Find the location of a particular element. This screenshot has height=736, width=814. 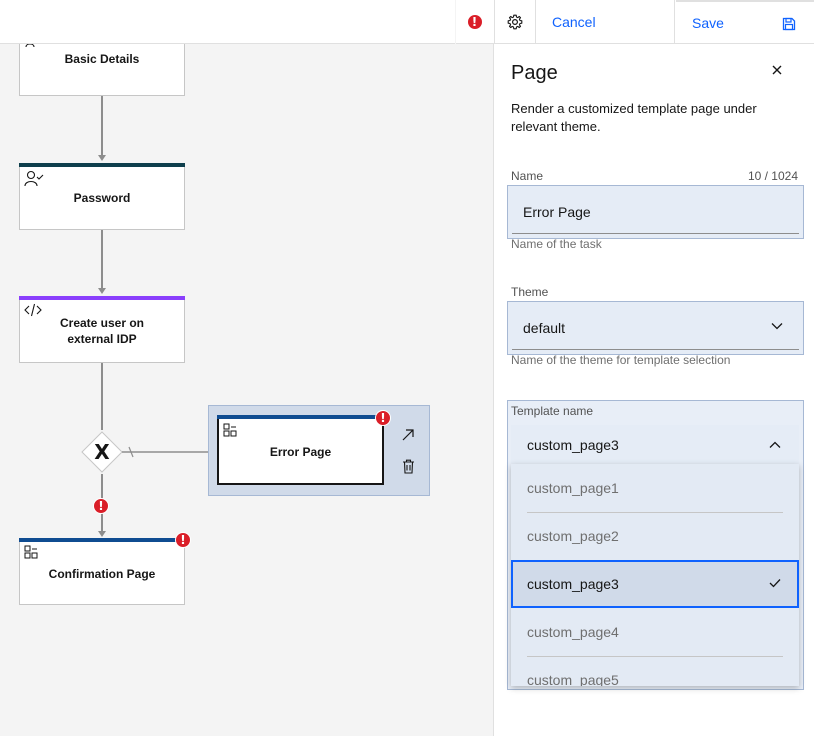

error-indicator-button: ! is located at coordinates (474, 22).